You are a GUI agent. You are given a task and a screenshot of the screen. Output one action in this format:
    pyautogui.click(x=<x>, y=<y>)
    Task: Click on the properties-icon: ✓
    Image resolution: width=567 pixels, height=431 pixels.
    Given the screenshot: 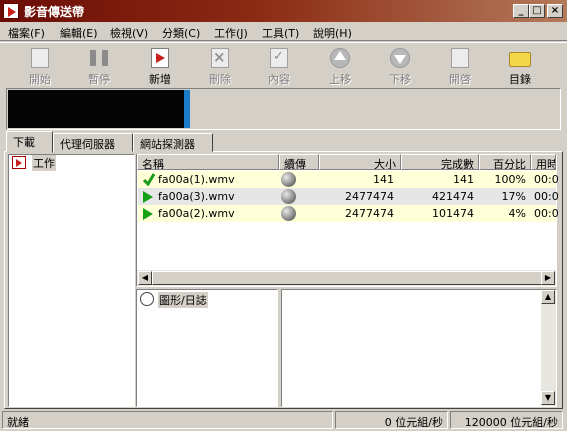 What is the action you would take?
    pyautogui.click(x=279, y=58)
    